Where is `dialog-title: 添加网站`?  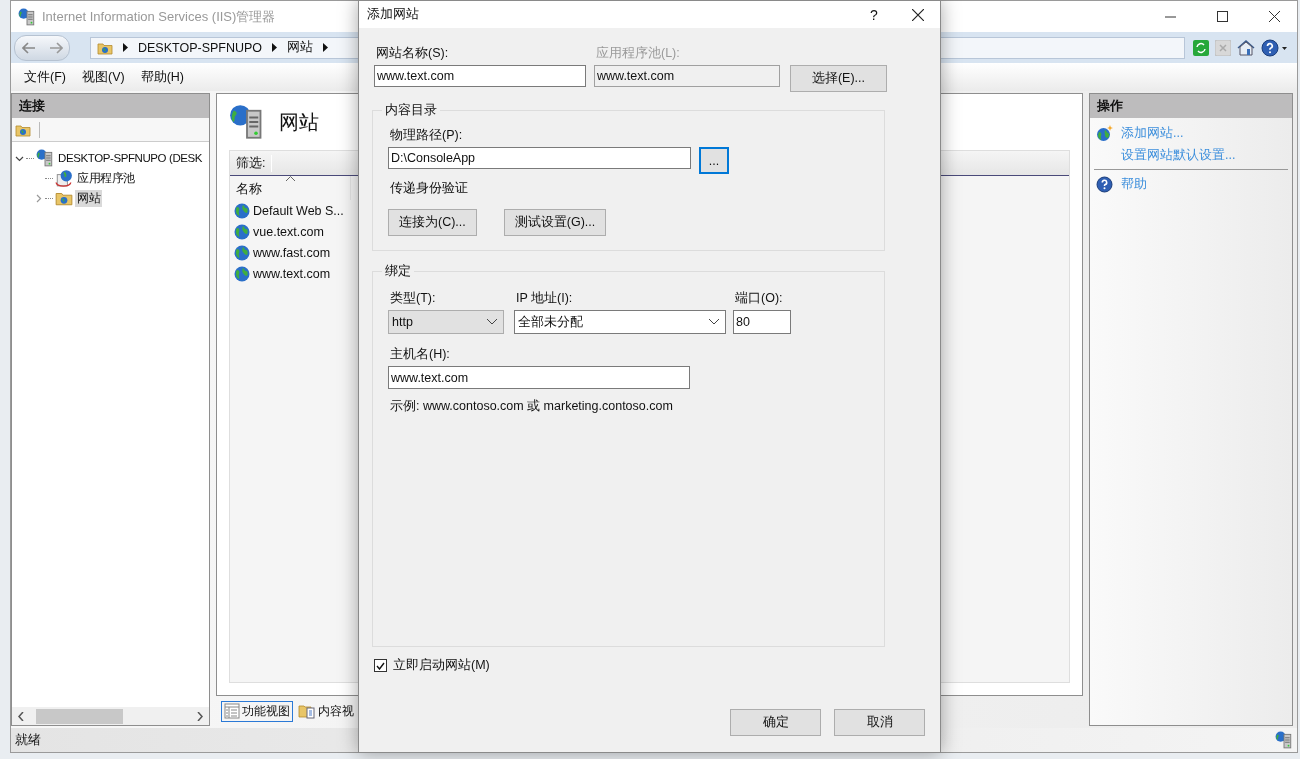
dialog-title: 添加网站 is located at coordinates (393, 14).